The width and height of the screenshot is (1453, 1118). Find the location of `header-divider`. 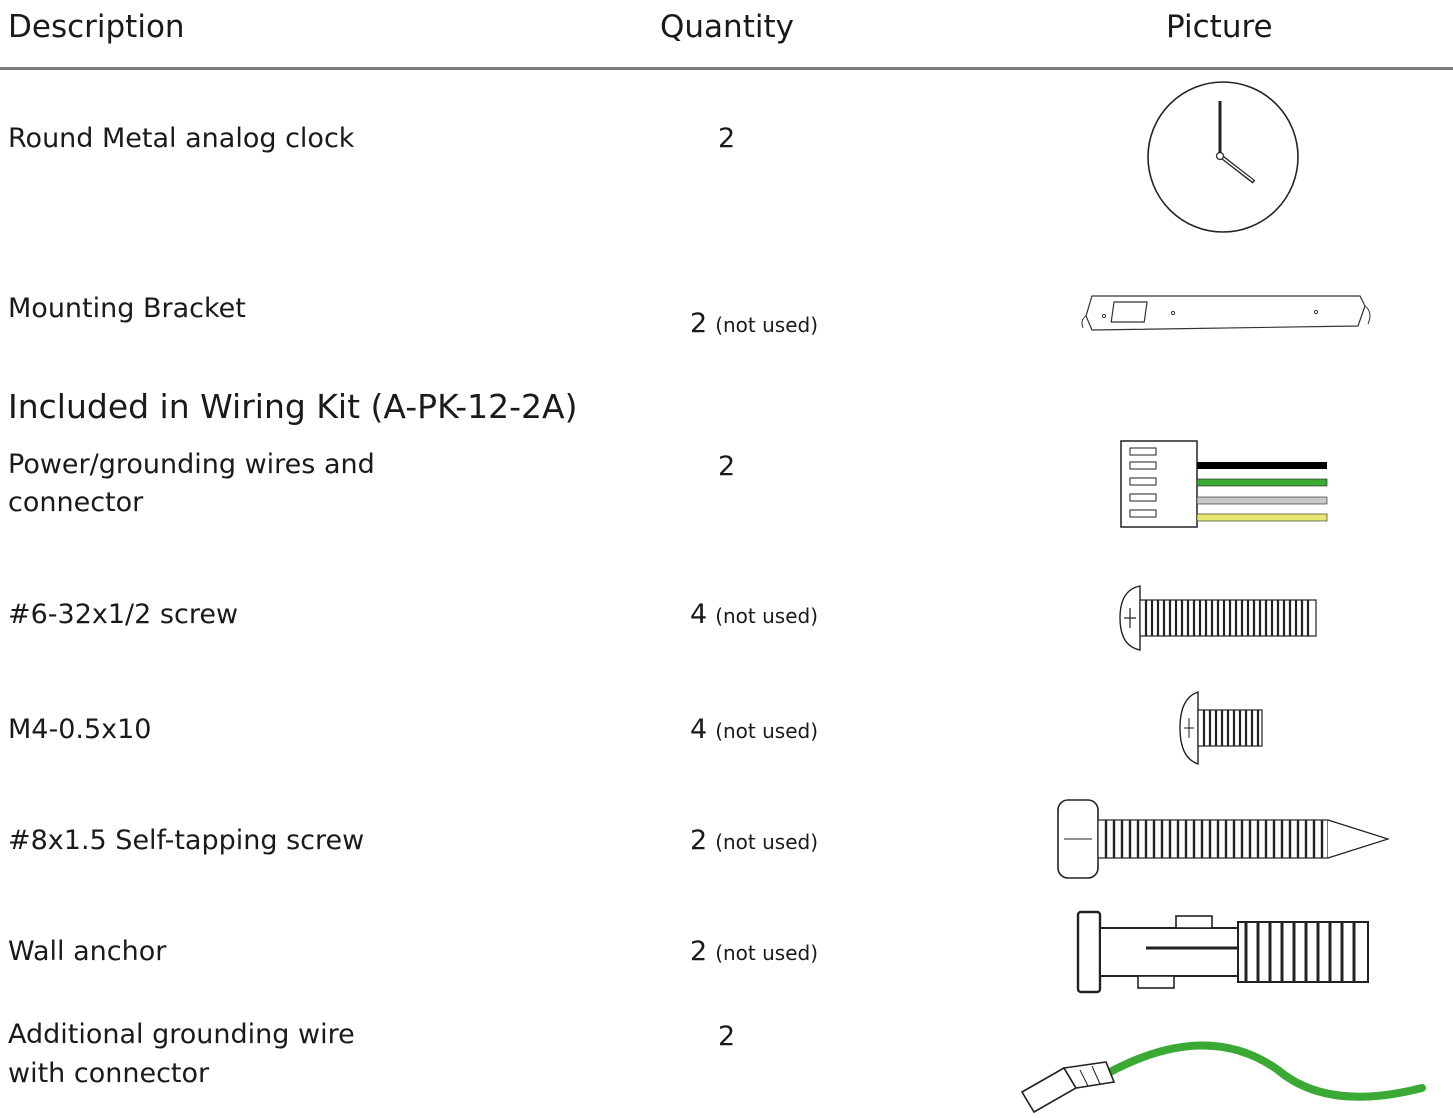

header-divider is located at coordinates (726, 68).